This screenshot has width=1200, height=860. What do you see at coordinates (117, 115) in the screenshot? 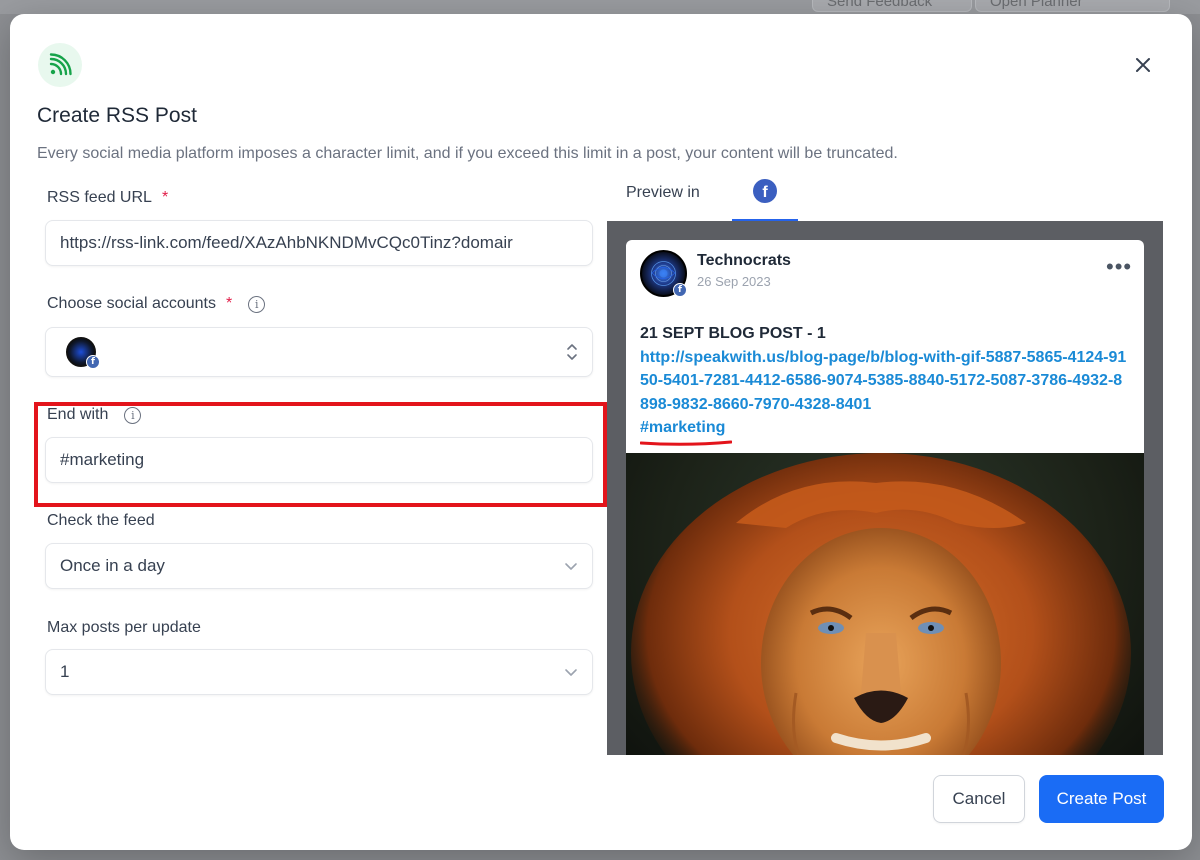
I see `modal-title: Create RSS Post` at bounding box center [117, 115].